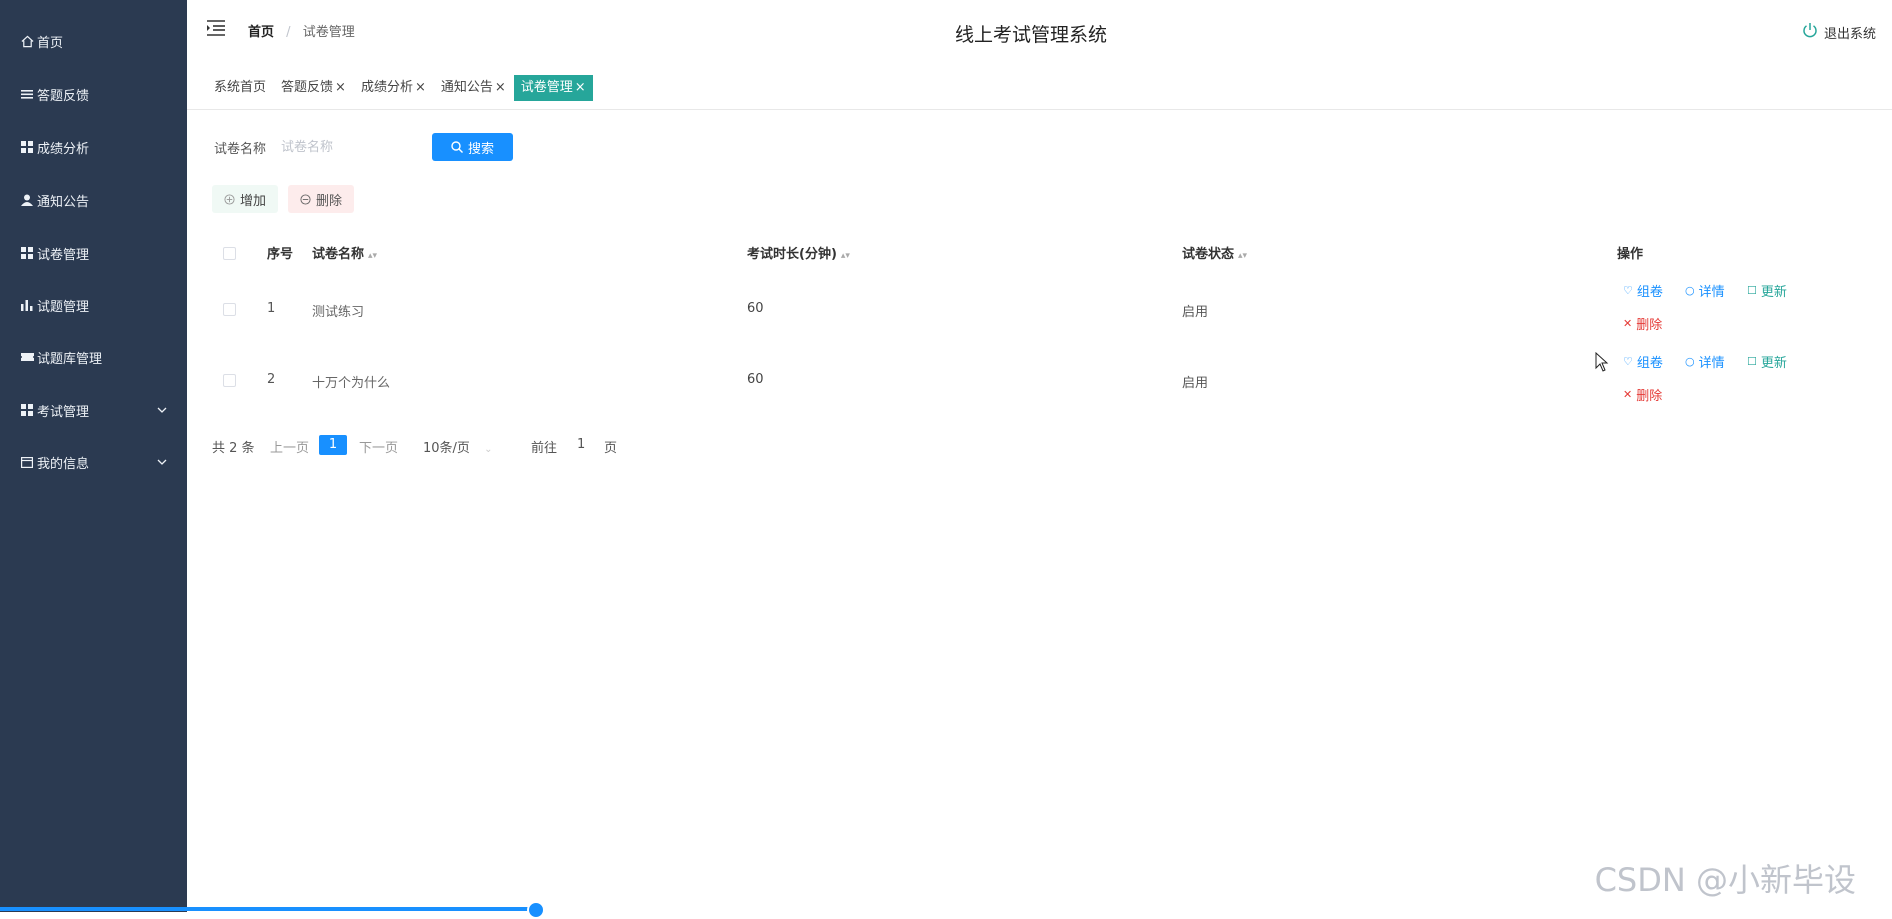  I want to click on power-icon, so click(1810, 32).